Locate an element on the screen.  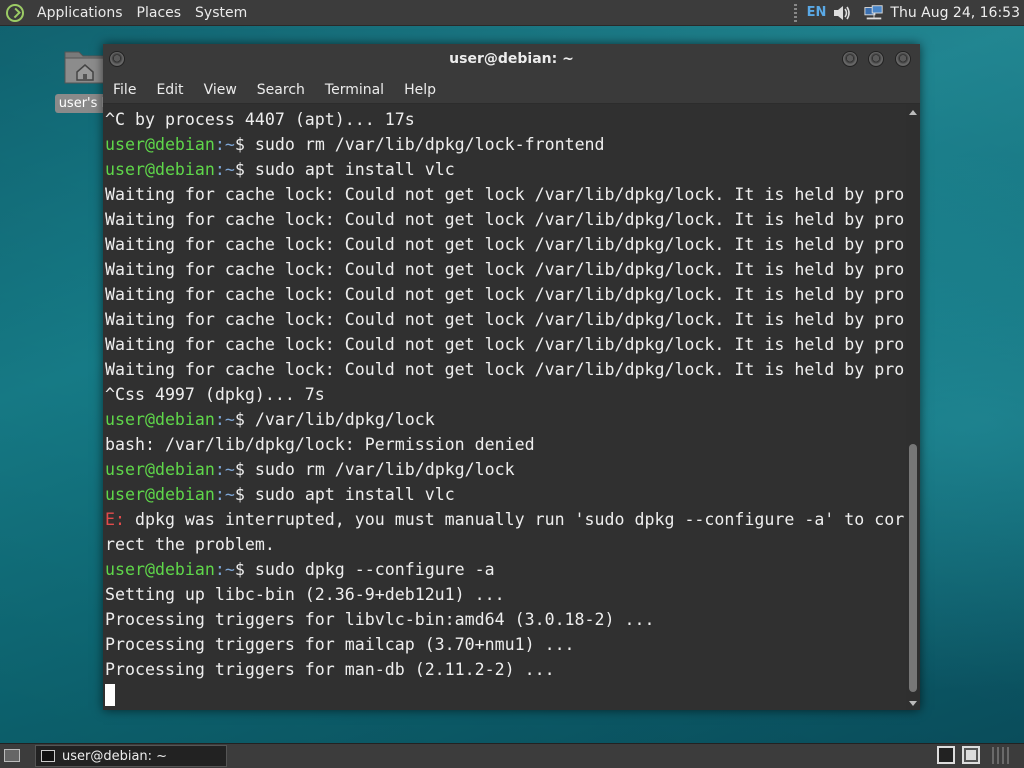
volume-icon is located at coordinates (842, 13).